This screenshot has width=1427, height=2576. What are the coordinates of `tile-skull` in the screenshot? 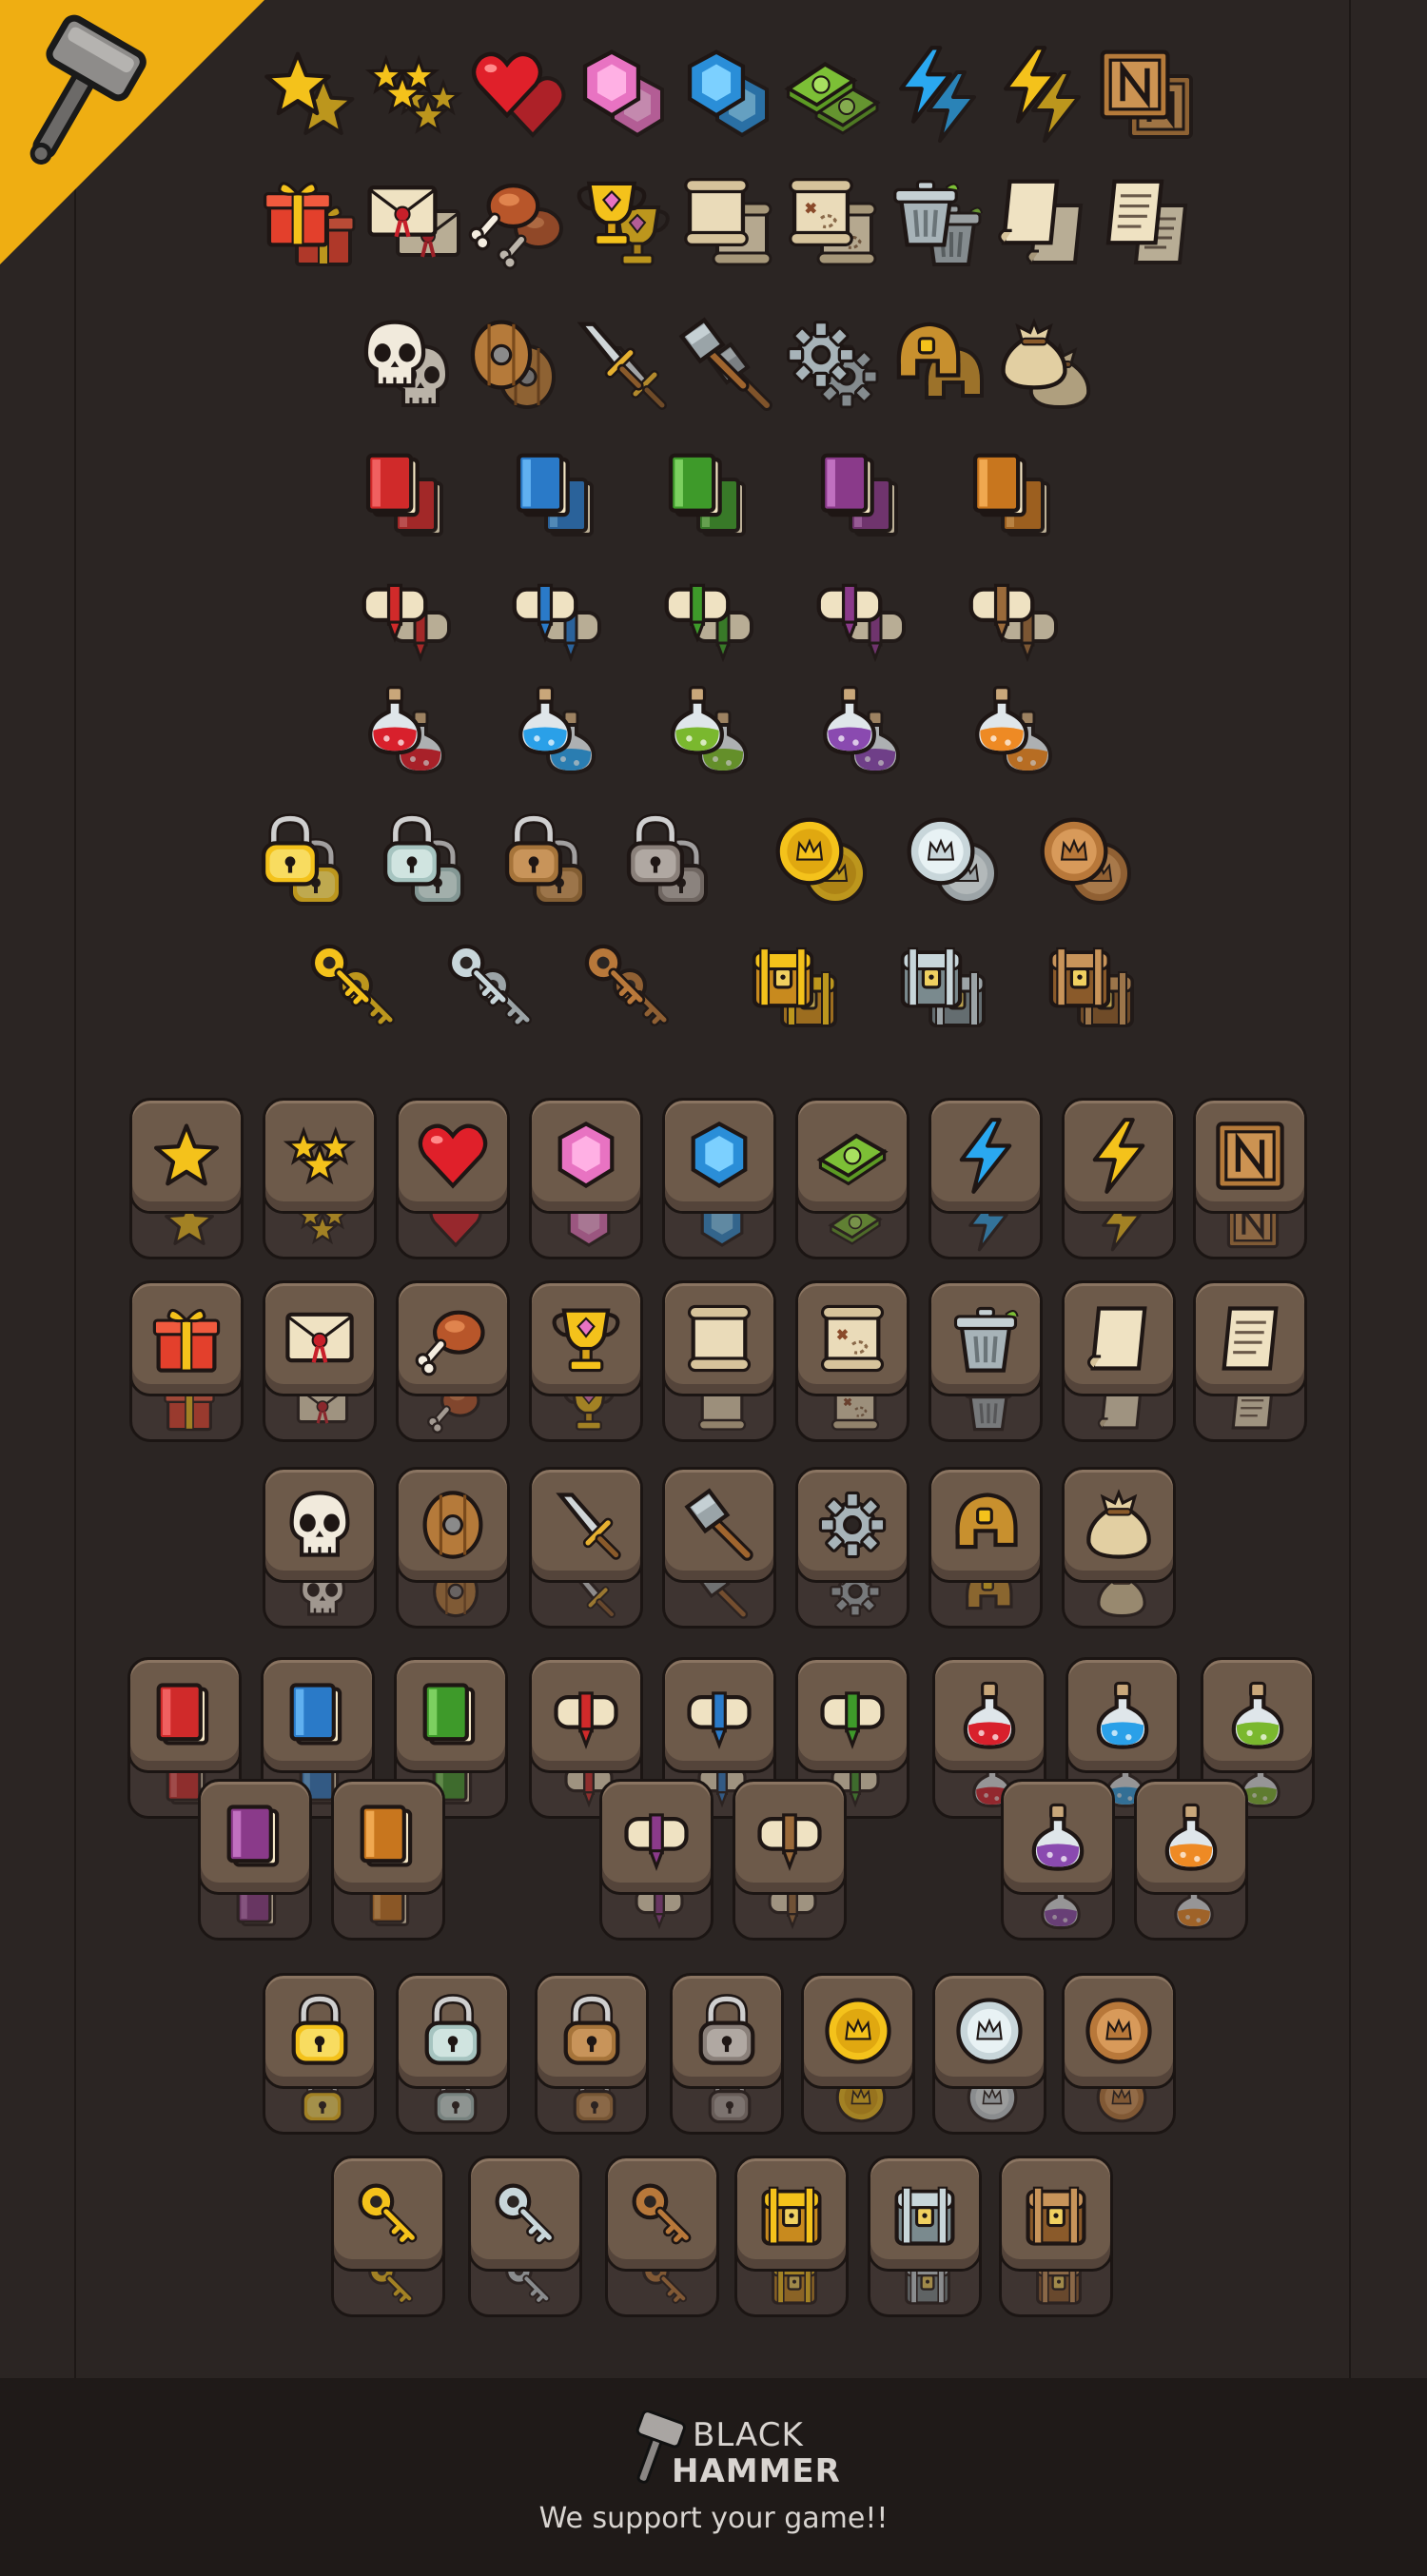 It's located at (320, 1548).